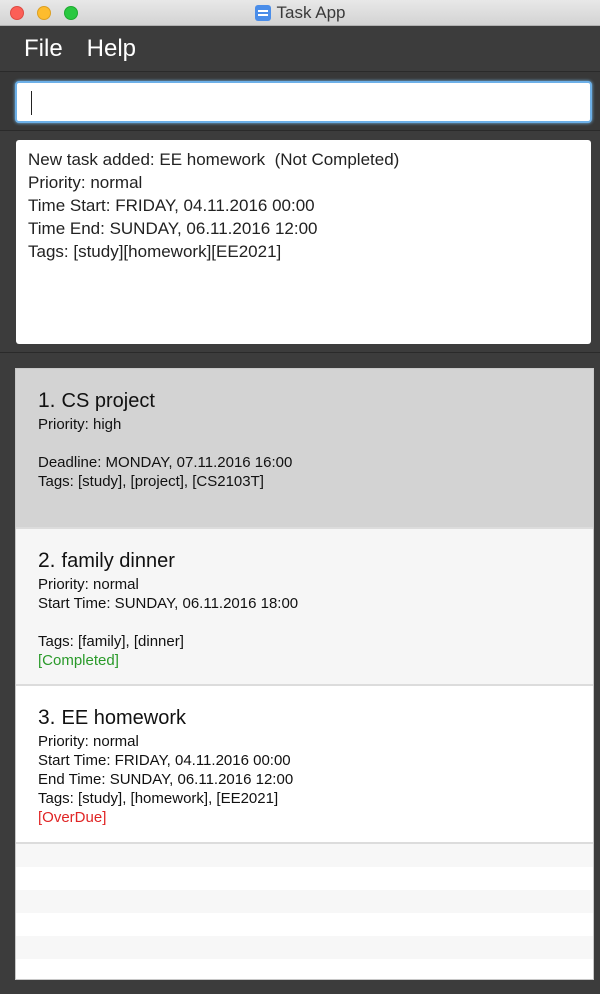 This screenshot has height=994, width=600. Describe the element at coordinates (31, 103) in the screenshot. I see `text-caret` at that location.